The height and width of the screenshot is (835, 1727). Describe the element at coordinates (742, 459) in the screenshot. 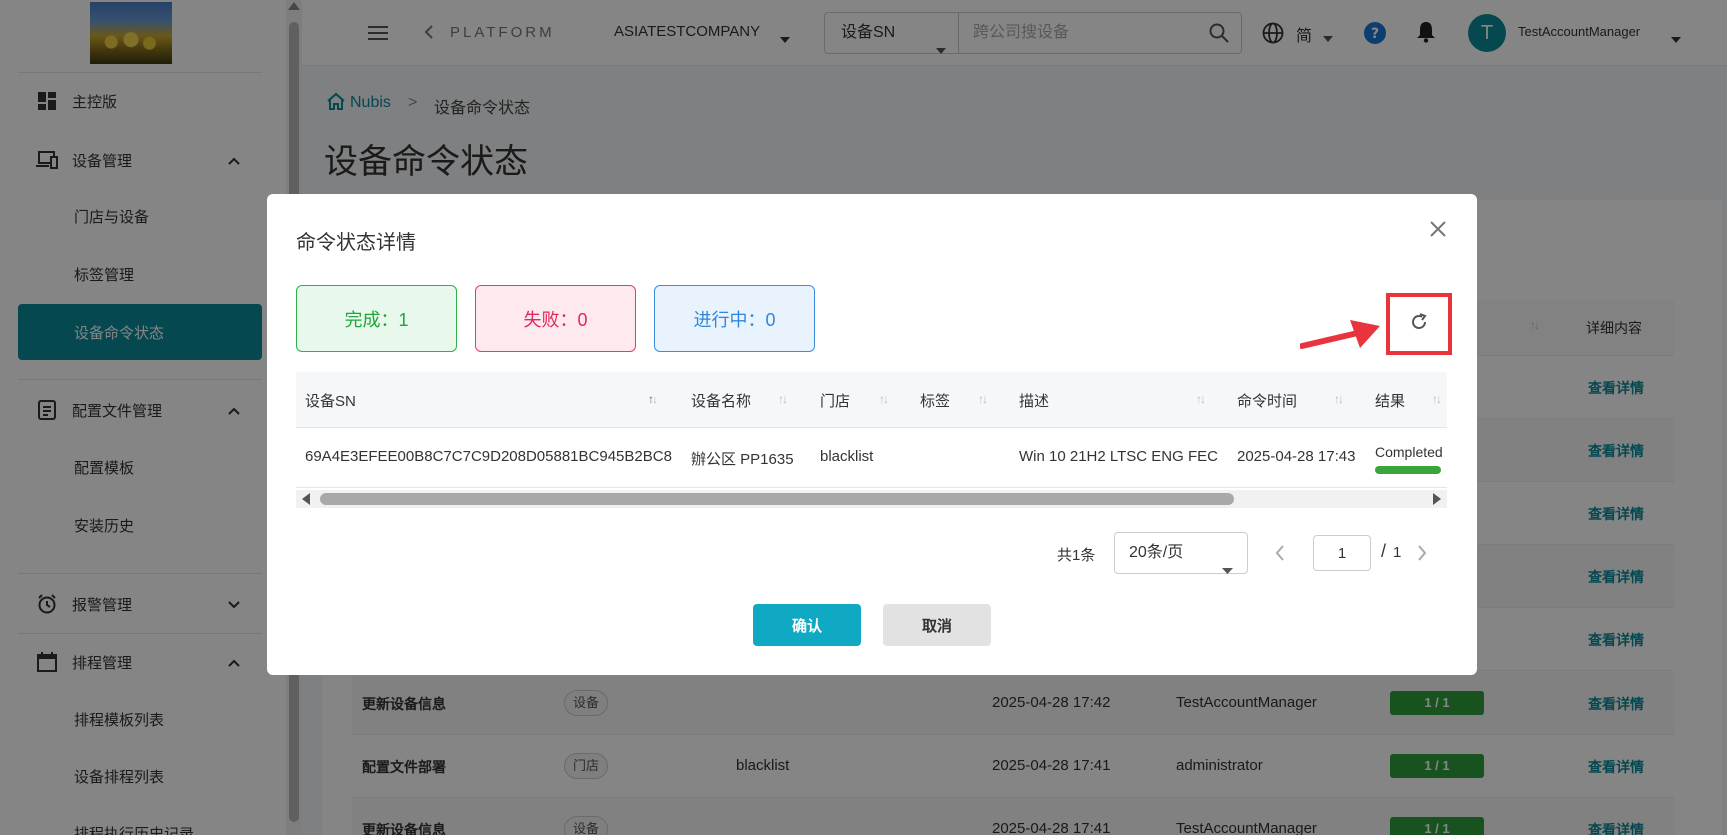

I see `device-name: 辦公区 PP1635` at that location.